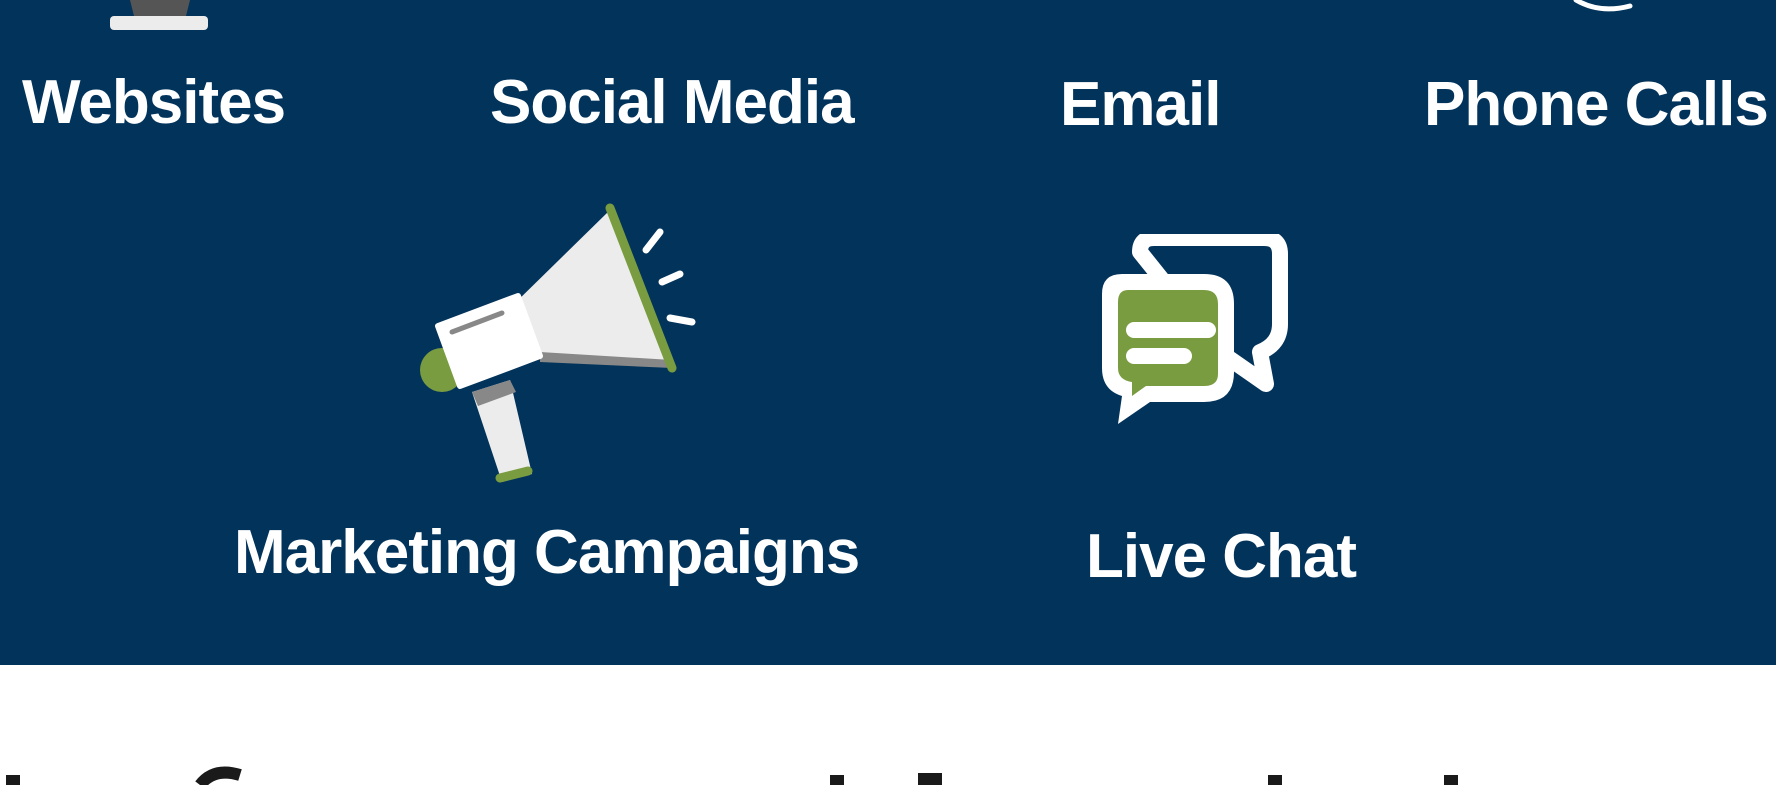 The image size is (1776, 785). What do you see at coordinates (558, 343) in the screenshot?
I see `megaphone-icon` at bounding box center [558, 343].